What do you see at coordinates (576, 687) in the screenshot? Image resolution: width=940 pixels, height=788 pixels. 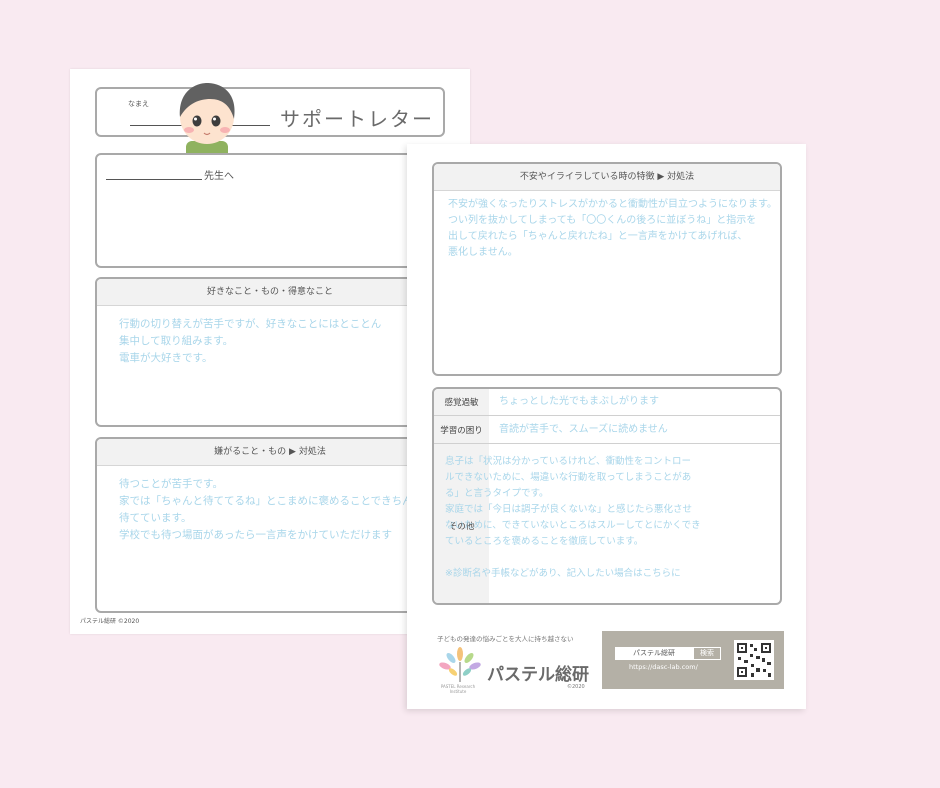 I see `copyright: ©2020` at bounding box center [576, 687].